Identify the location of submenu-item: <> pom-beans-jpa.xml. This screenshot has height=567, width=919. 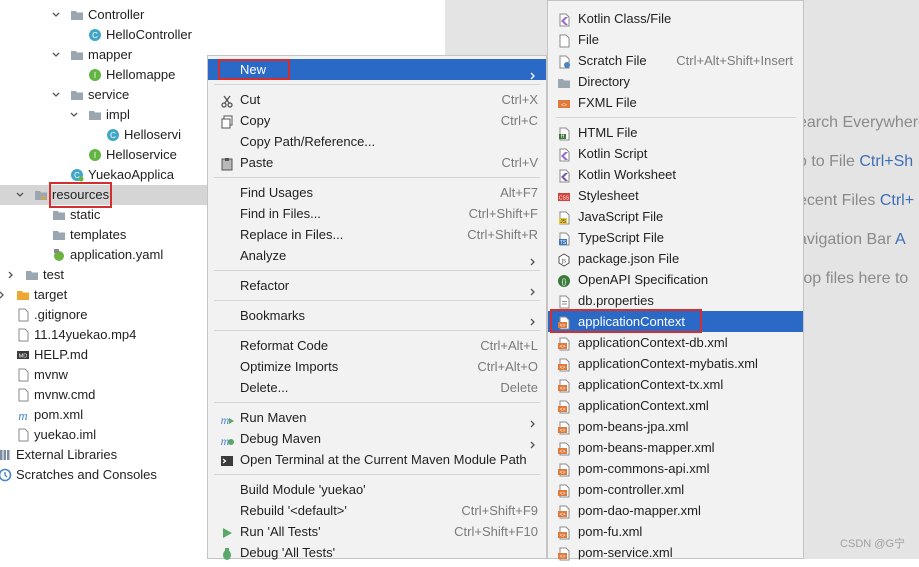
(675, 426).